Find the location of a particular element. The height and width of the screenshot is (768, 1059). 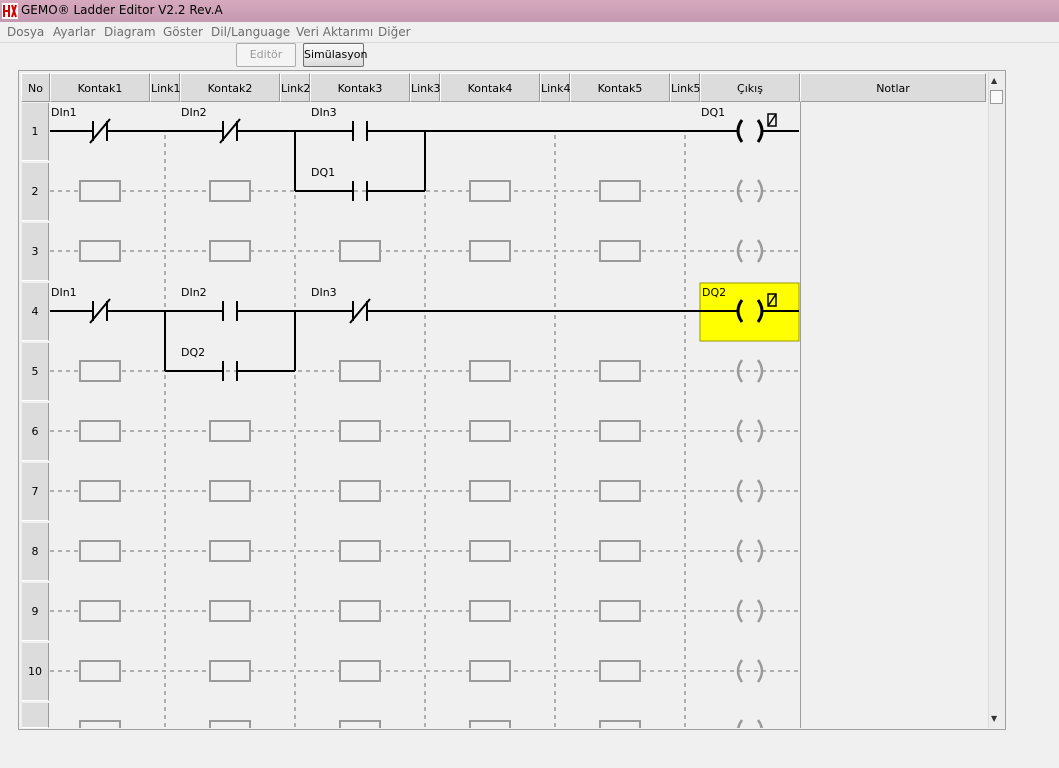

menu-diagram: Diagram is located at coordinates (130, 32).